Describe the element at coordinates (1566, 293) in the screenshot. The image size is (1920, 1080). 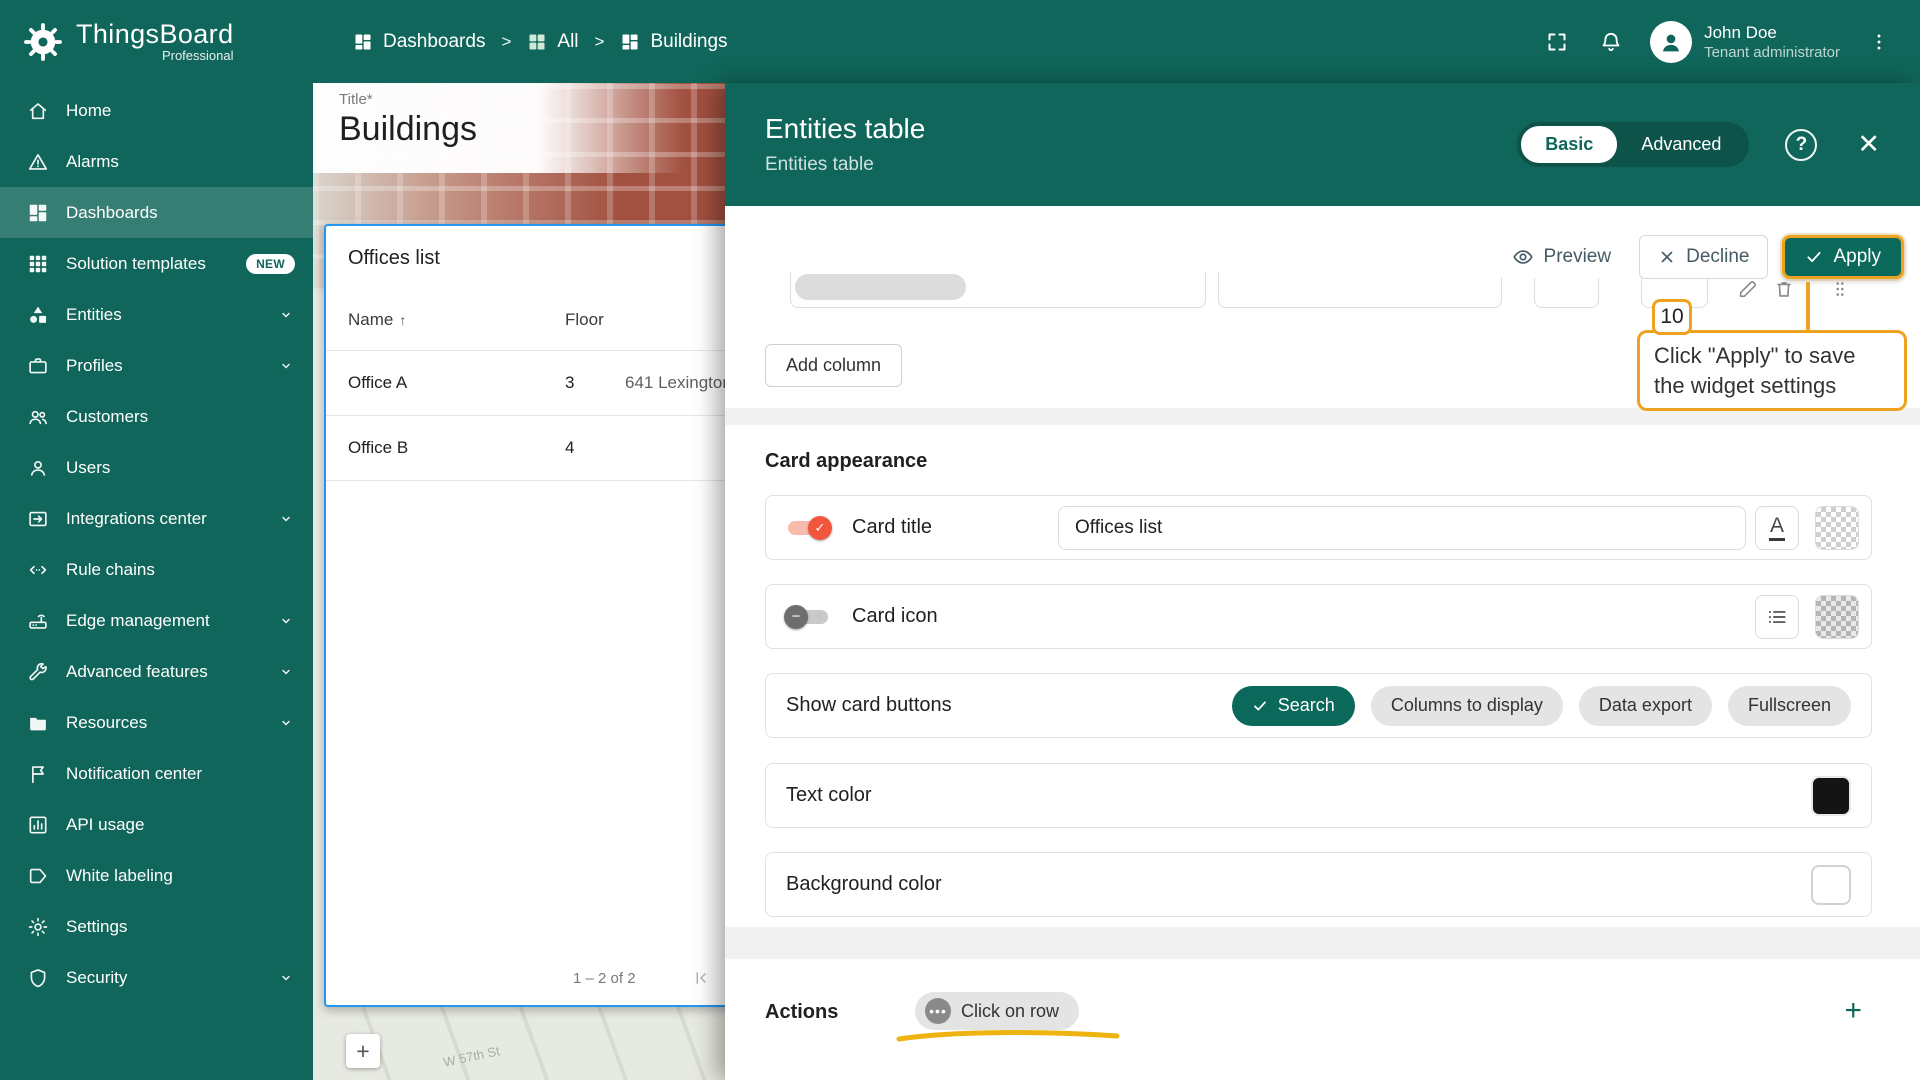
I see `truncated-width-field` at that location.